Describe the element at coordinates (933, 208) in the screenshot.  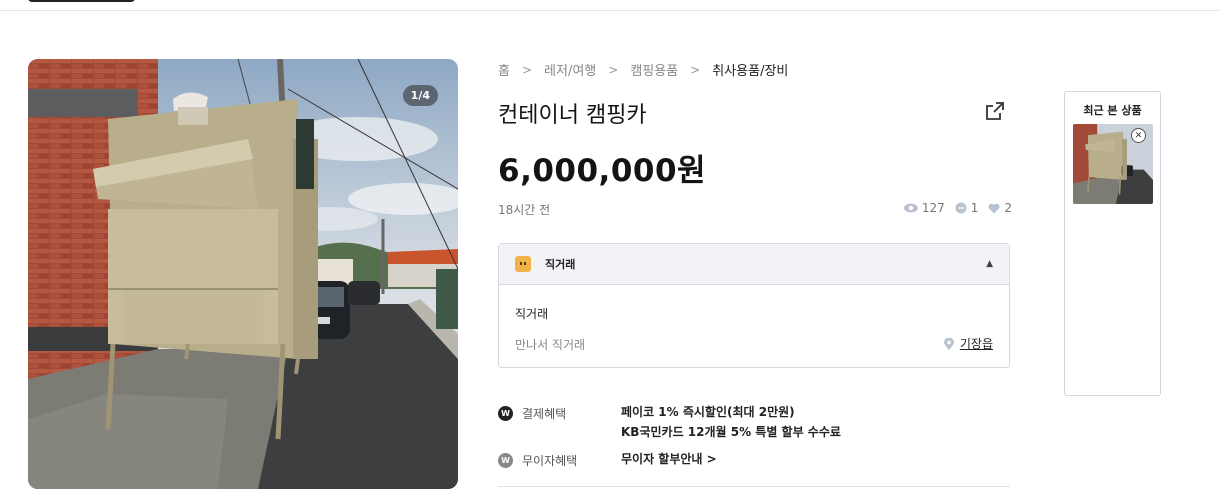
I see `views-count: 127` at that location.